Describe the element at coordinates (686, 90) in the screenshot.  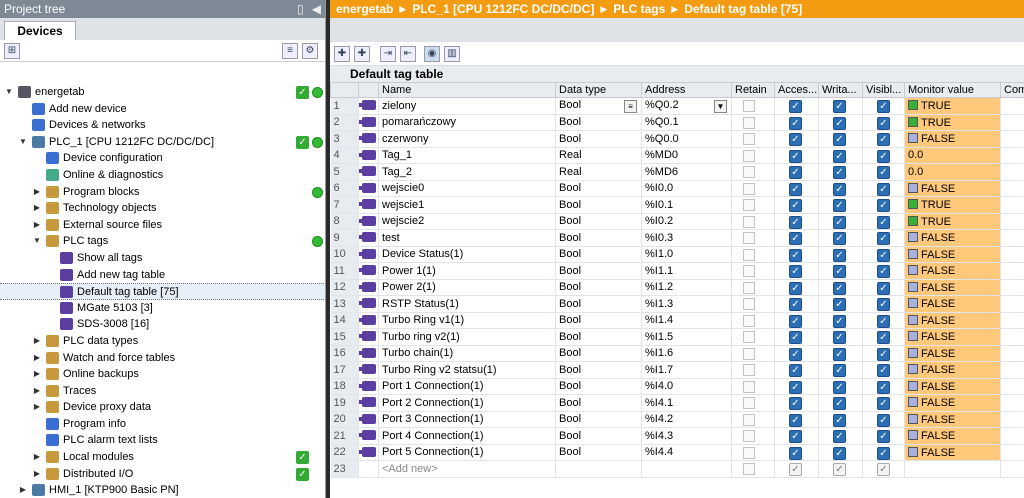
I see `column-header-address: Address` at that location.